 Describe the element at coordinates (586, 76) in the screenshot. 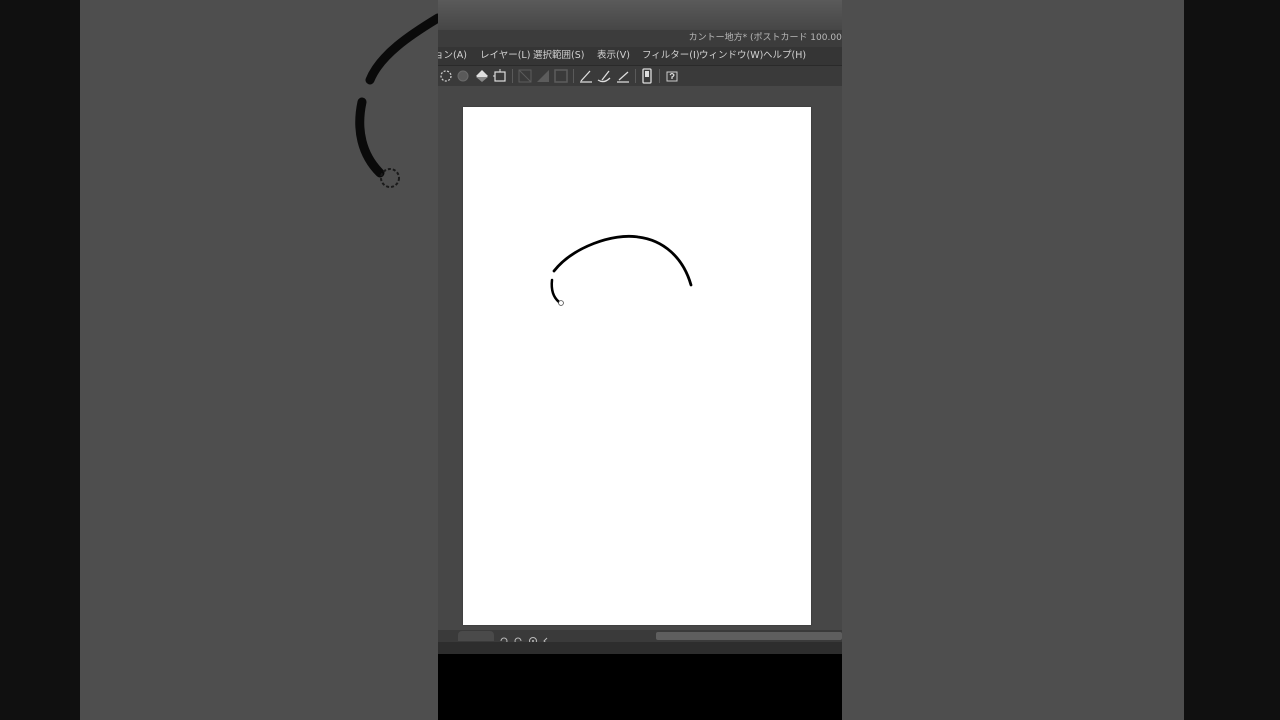

I see `line-correction-icon` at that location.